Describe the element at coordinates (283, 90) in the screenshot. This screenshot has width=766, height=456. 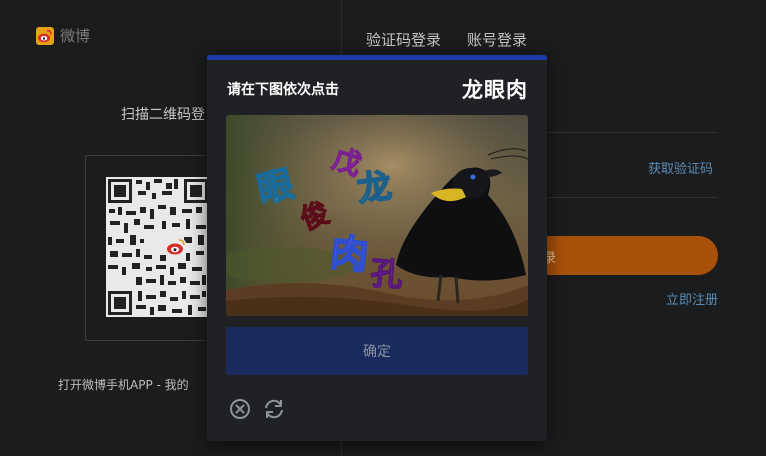
I see `captcha-instruction: 请在下图依次点击` at that location.